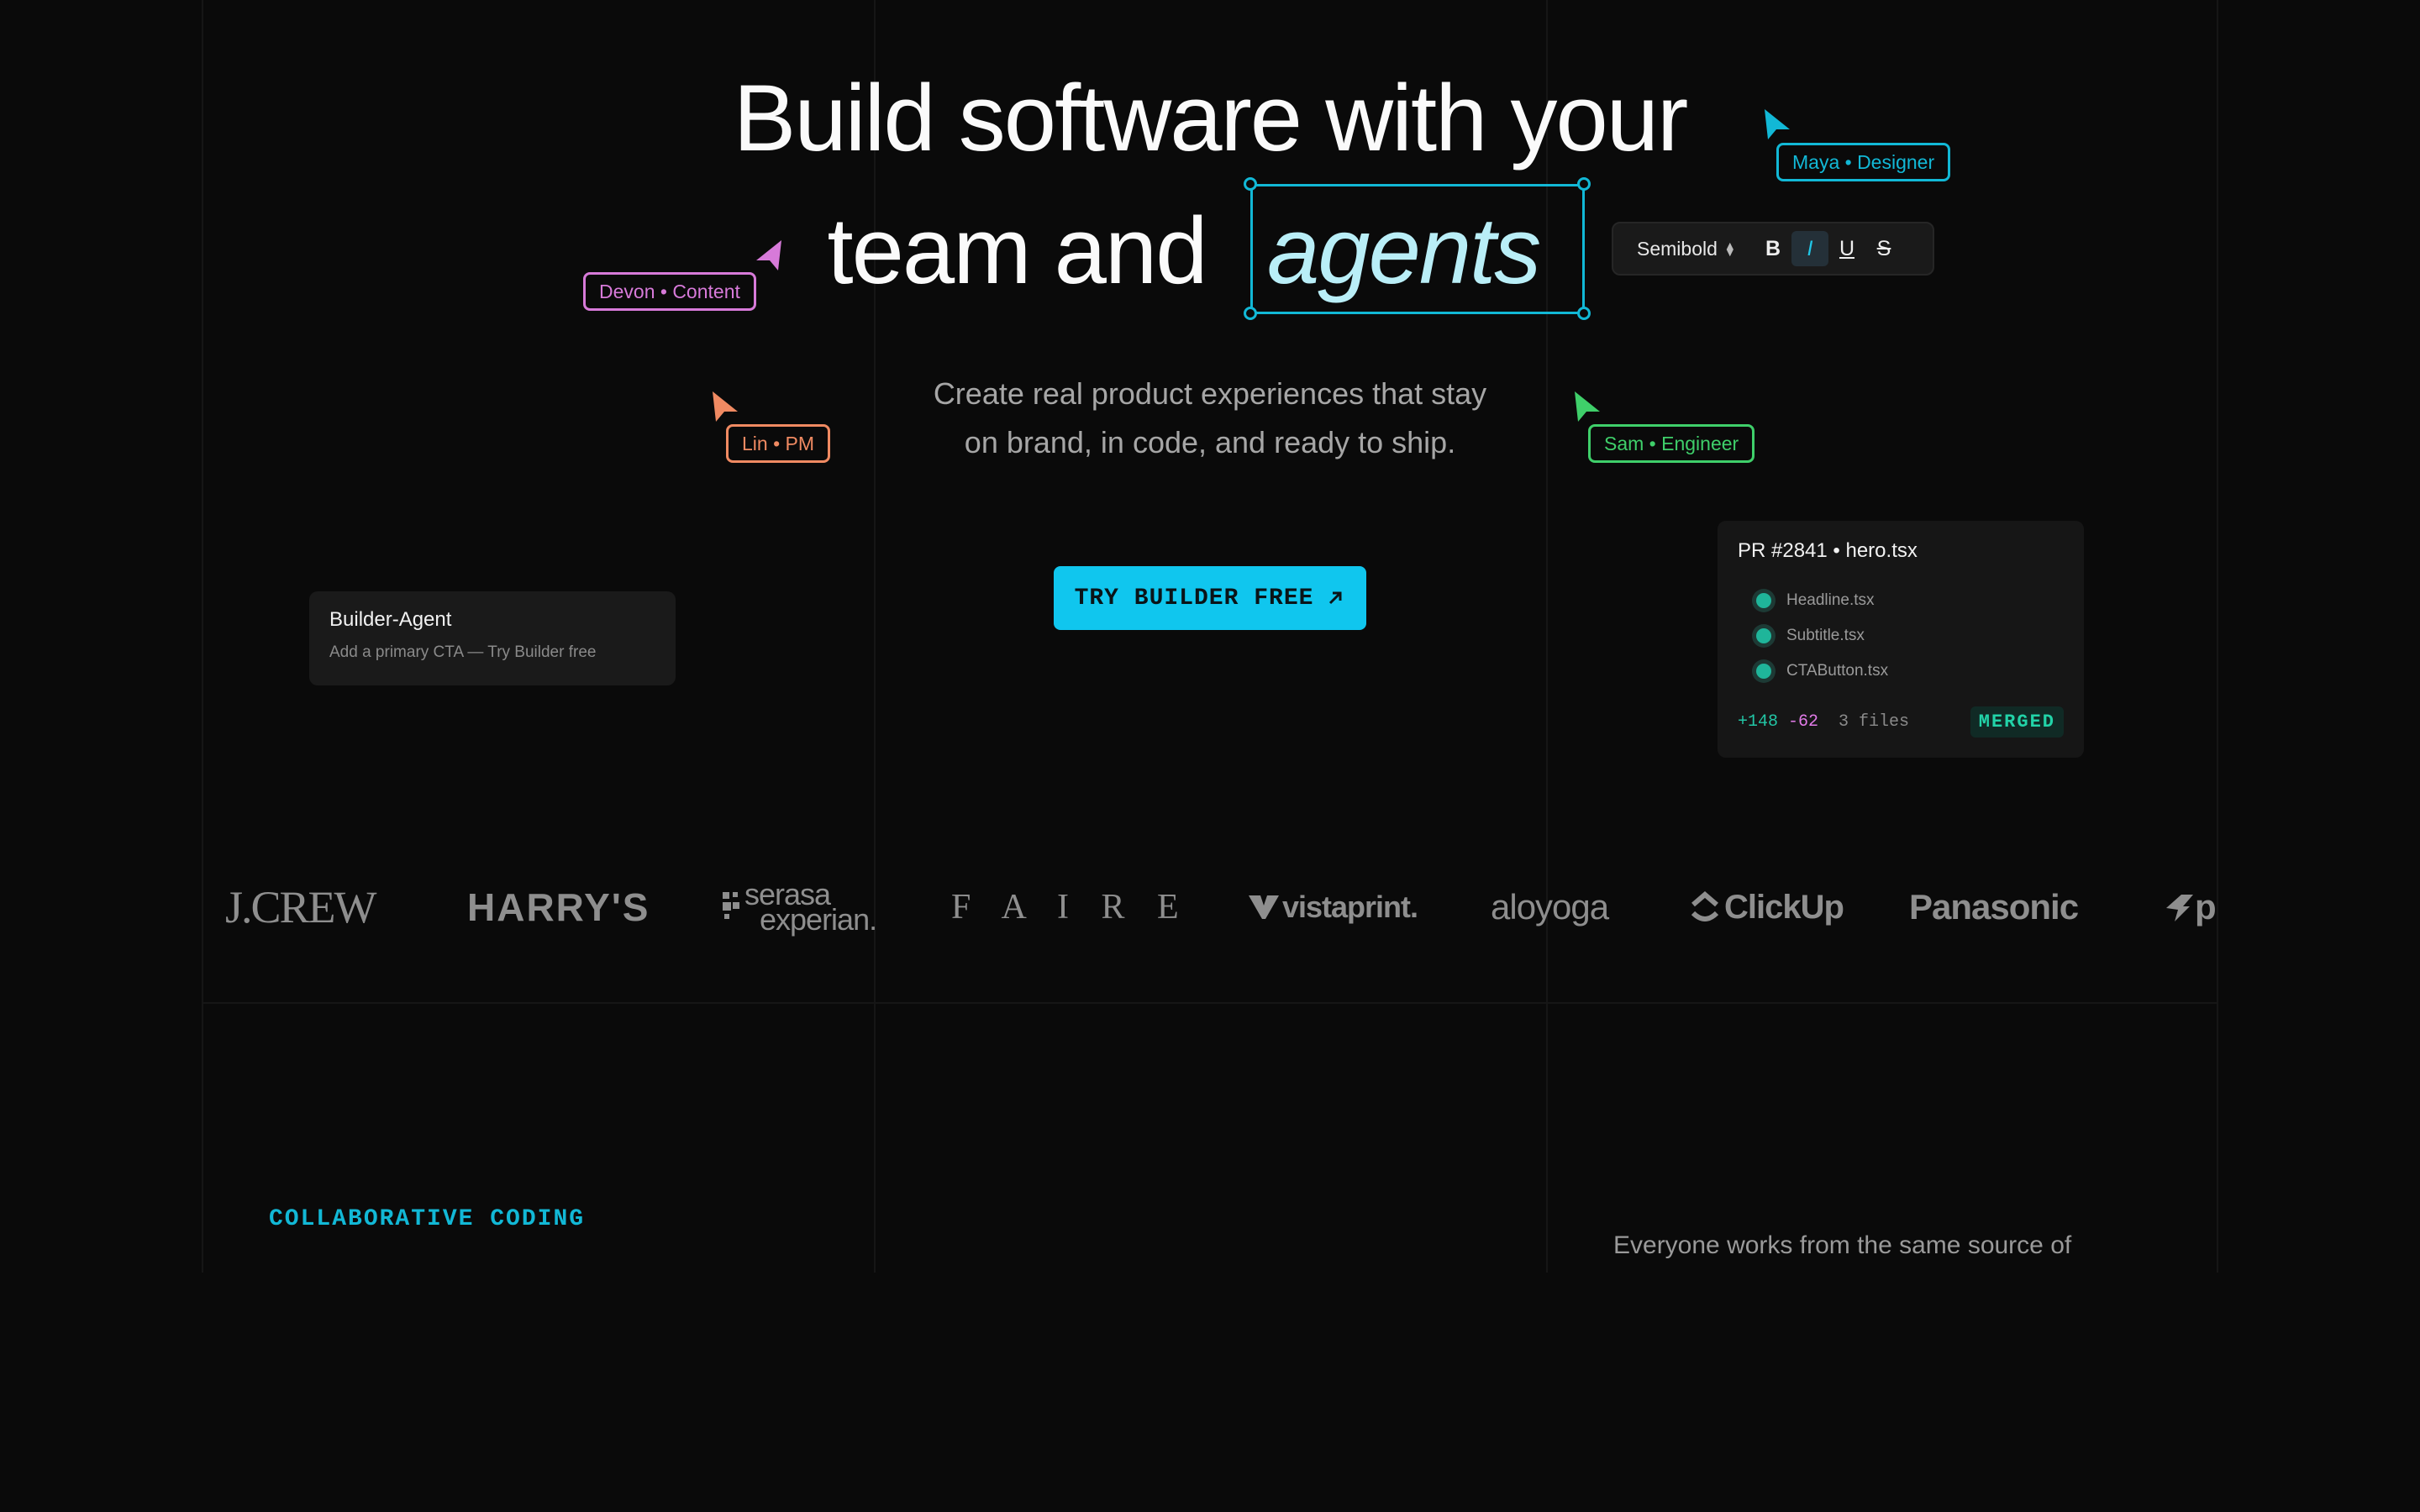 Image resolution: width=2420 pixels, height=1512 pixels. What do you see at coordinates (1994, 907) in the screenshot?
I see `logo-panasonic: Panasonic` at bounding box center [1994, 907].